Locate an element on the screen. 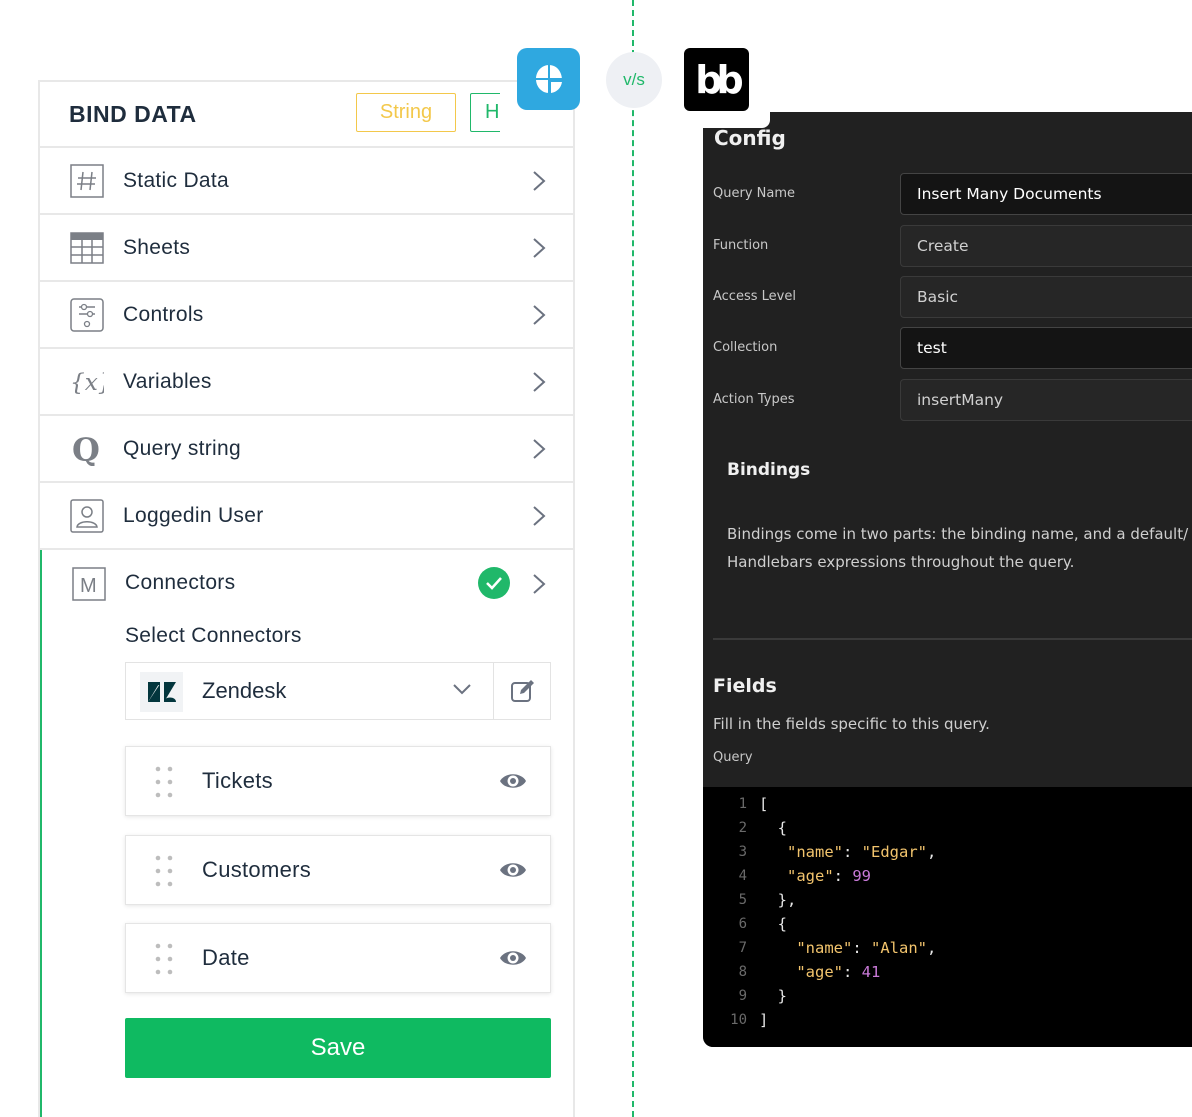  code-line: [ is located at coordinates (764, 804).